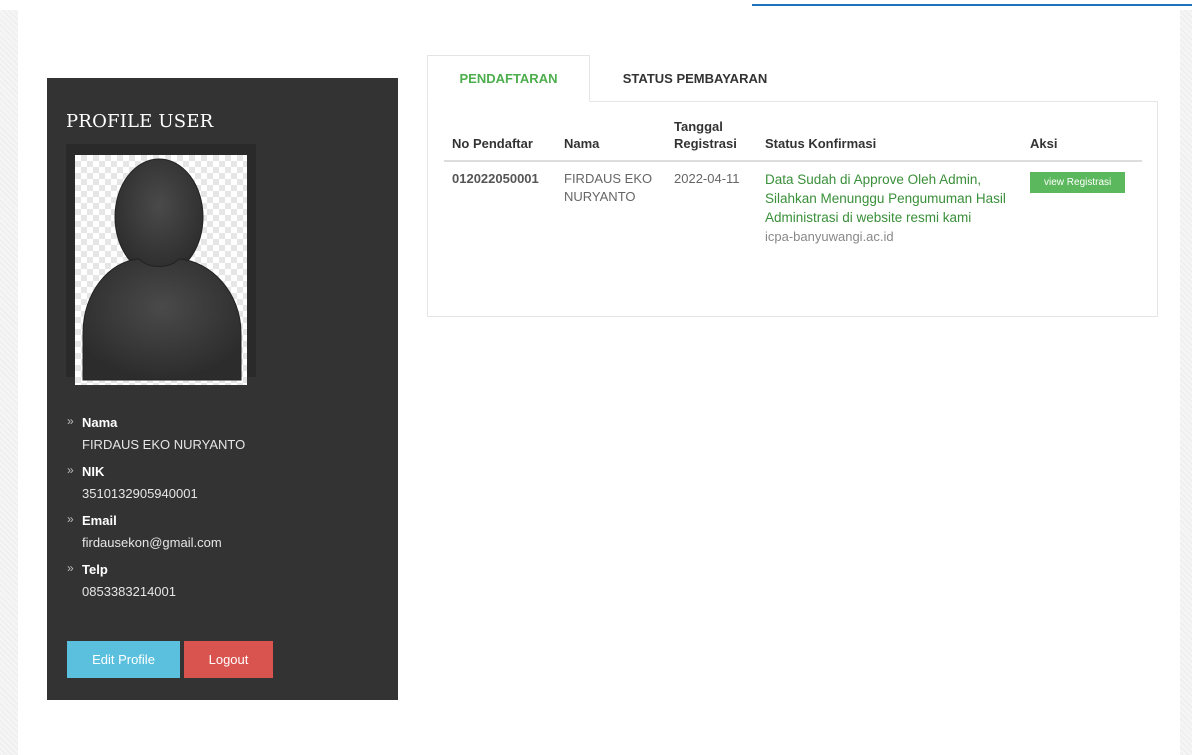 This screenshot has width=1192, height=755. Describe the element at coordinates (228, 659) in the screenshot. I see `logout-button: Logout` at that location.